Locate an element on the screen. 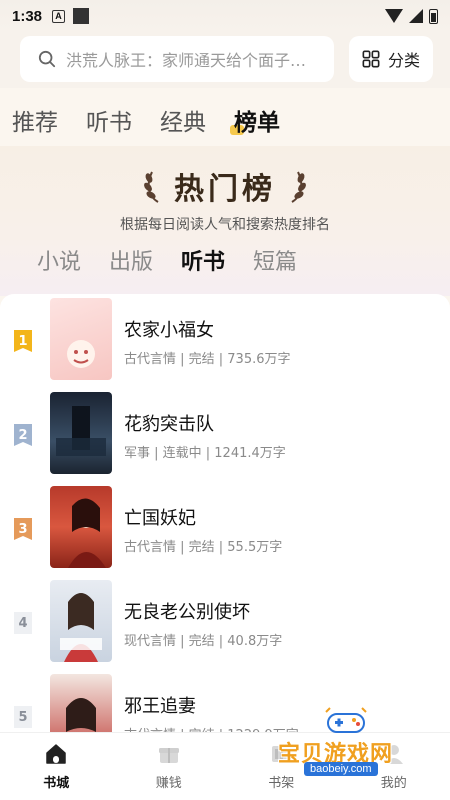 The width and height of the screenshot is (450, 800). rank-badge: 1 is located at coordinates (23, 341).